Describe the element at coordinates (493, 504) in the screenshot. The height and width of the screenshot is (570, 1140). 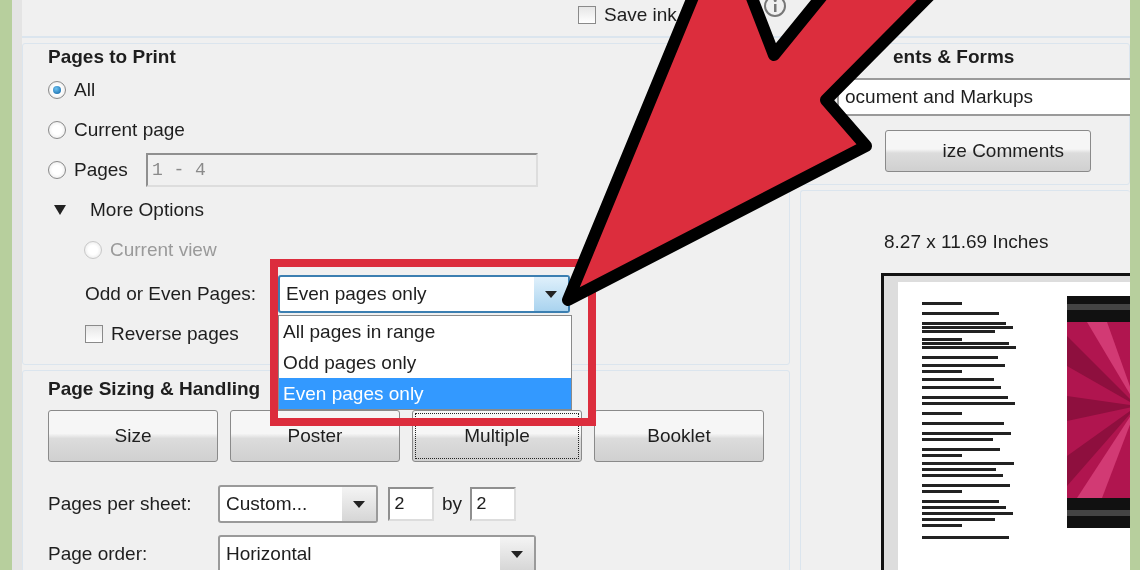
I see `rows-field: 2` at that location.